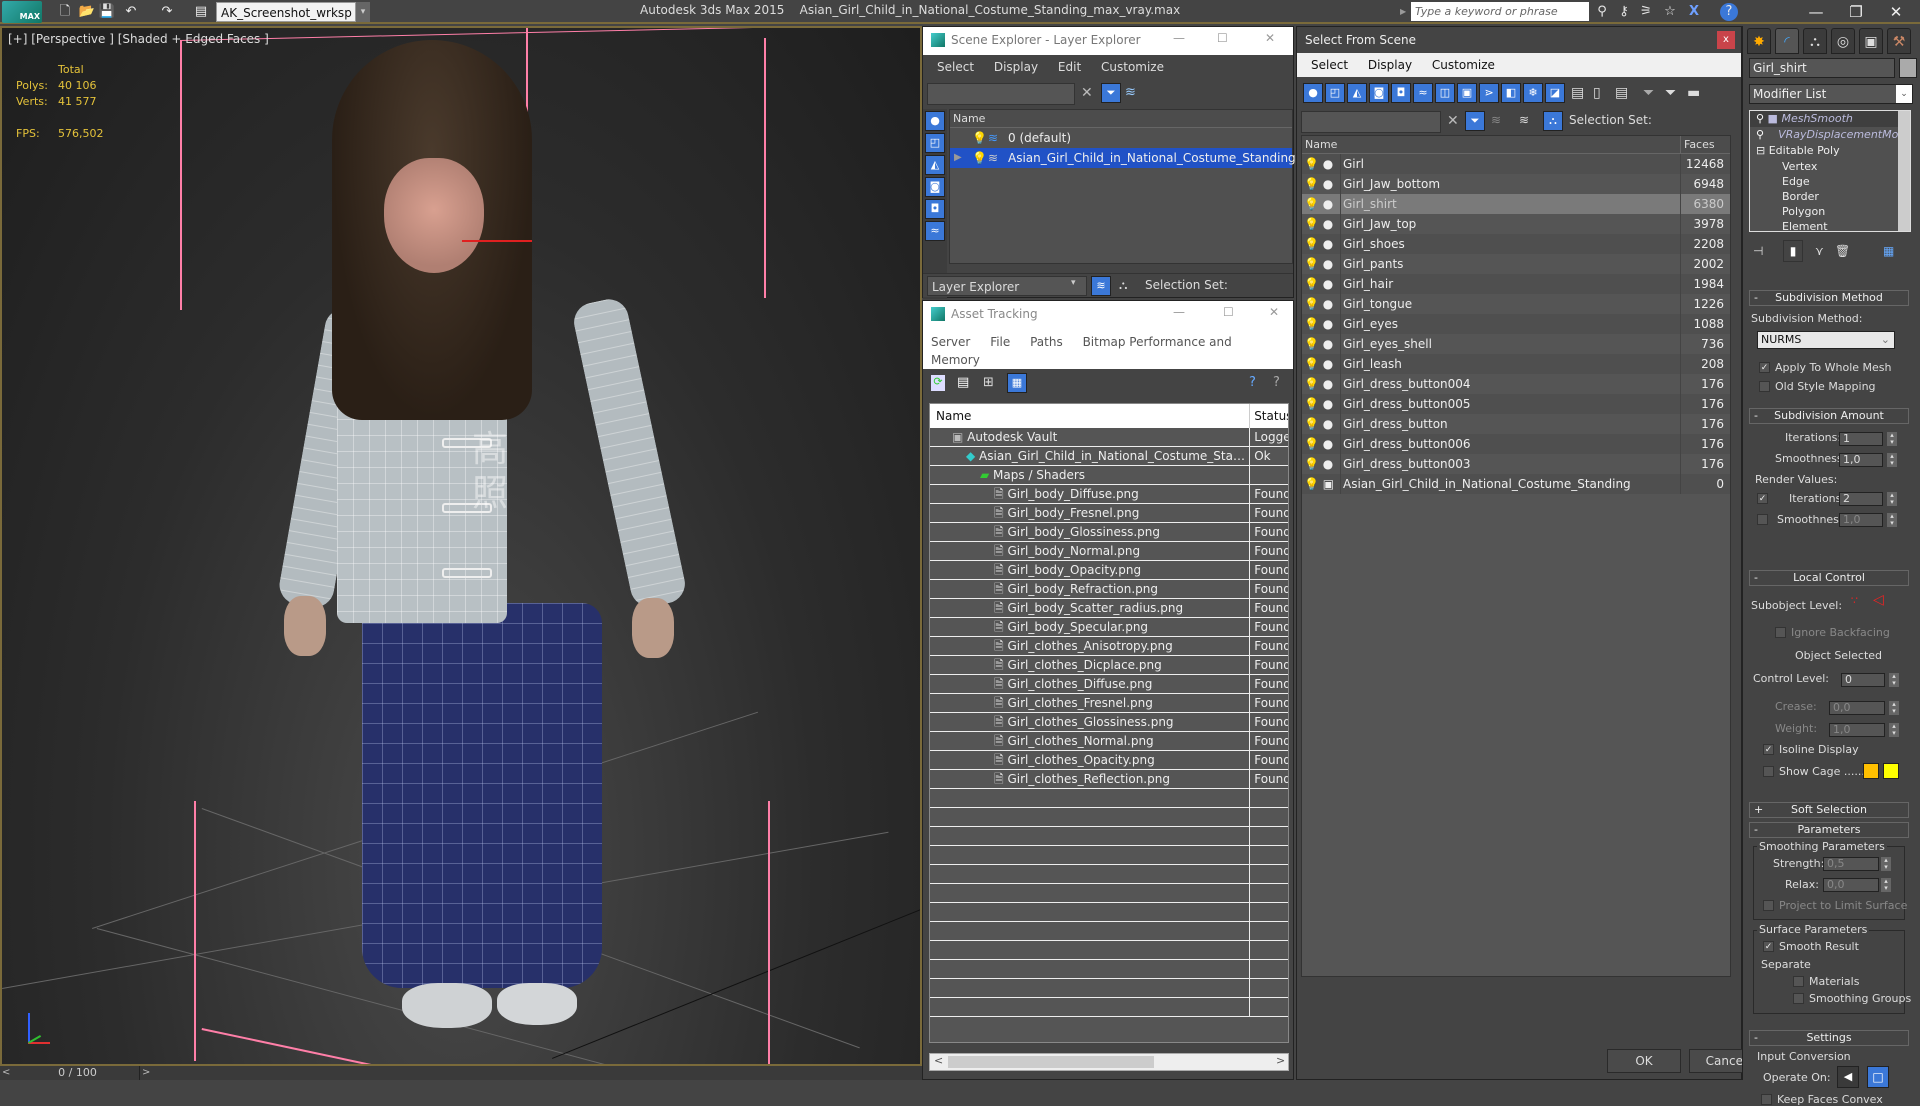  What do you see at coordinates (1017, 383) in the screenshot?
I see `table-view-icon: ▦` at bounding box center [1017, 383].